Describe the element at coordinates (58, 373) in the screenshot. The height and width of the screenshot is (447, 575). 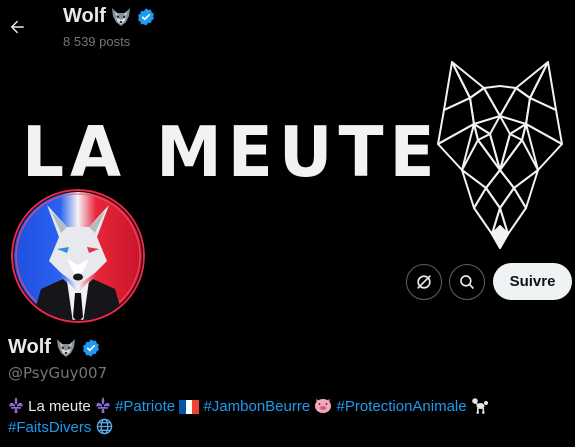
I see `user-handle: @PsyGuy007` at that location.